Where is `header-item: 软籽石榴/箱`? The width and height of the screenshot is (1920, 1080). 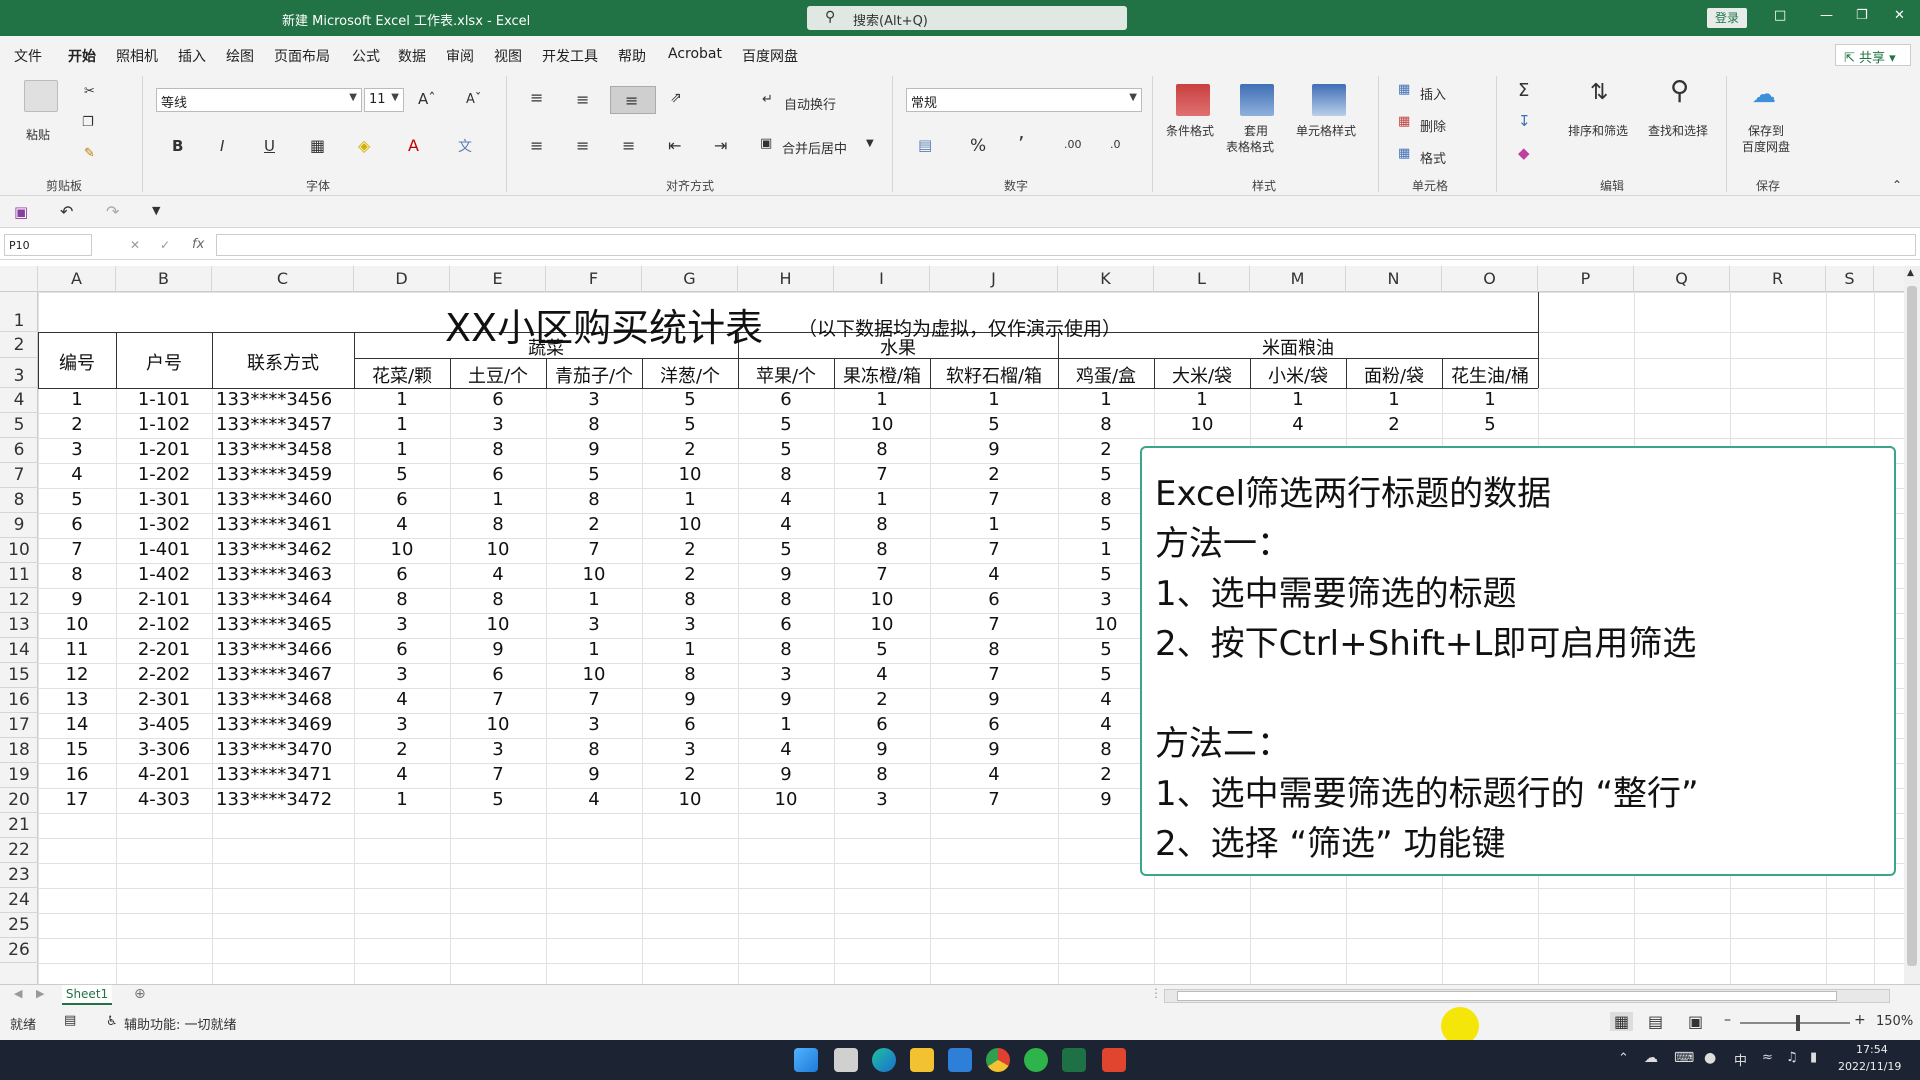
header-item: 软籽石榴/箱 is located at coordinates (994, 375).